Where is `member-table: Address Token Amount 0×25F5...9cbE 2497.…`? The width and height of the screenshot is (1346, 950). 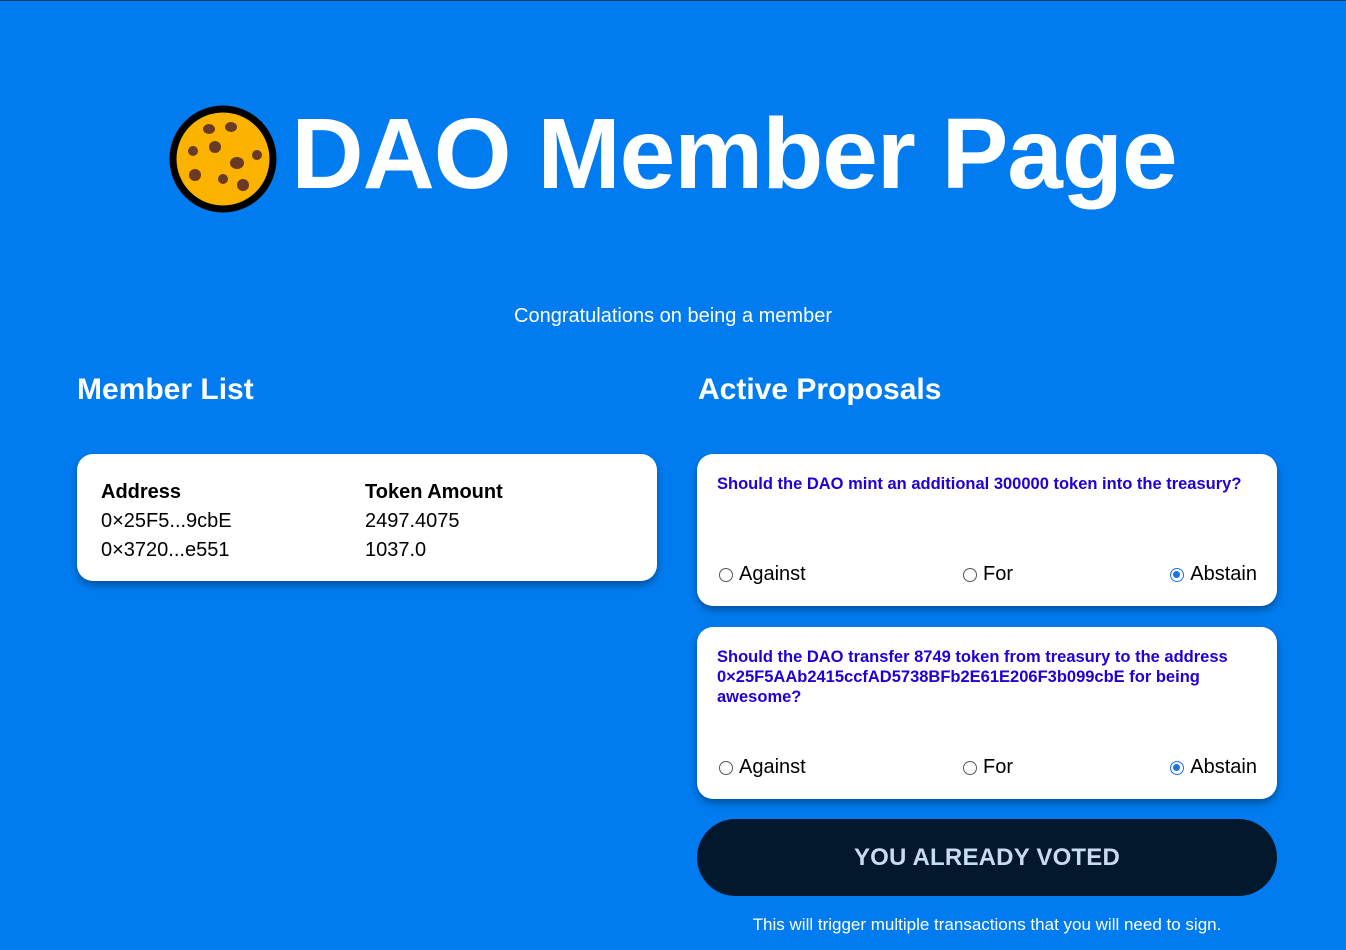 member-table: Address Token Amount 0×25F5...9cbE 2497.… is located at coordinates (365, 521).